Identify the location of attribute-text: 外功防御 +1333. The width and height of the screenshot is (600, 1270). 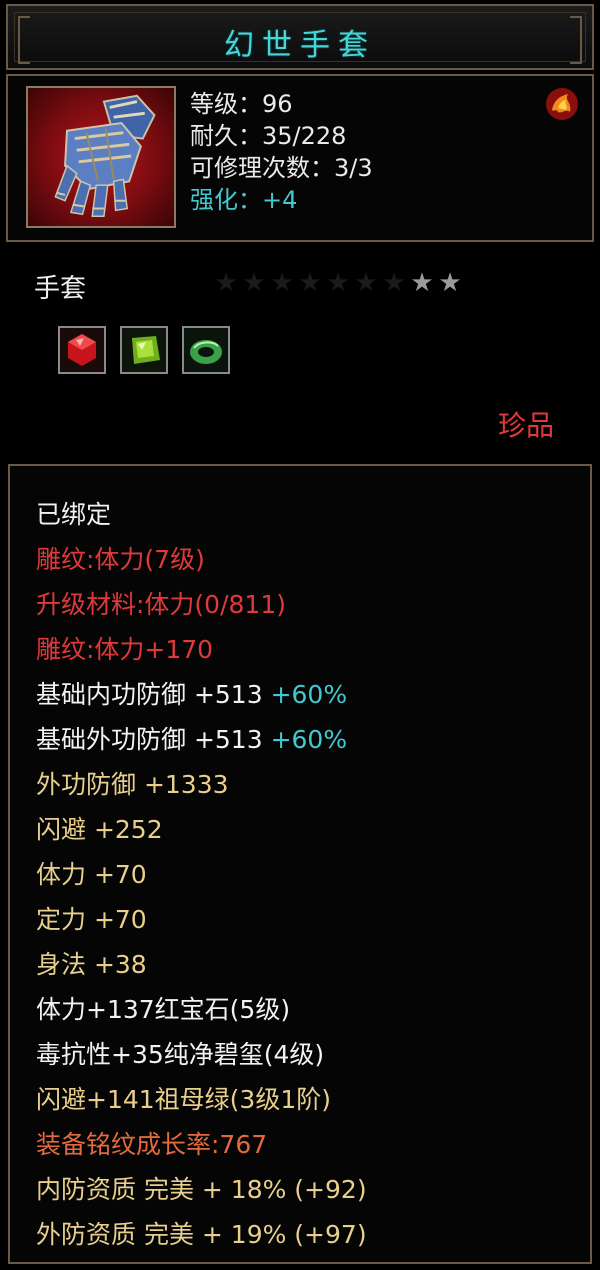
(132, 784).